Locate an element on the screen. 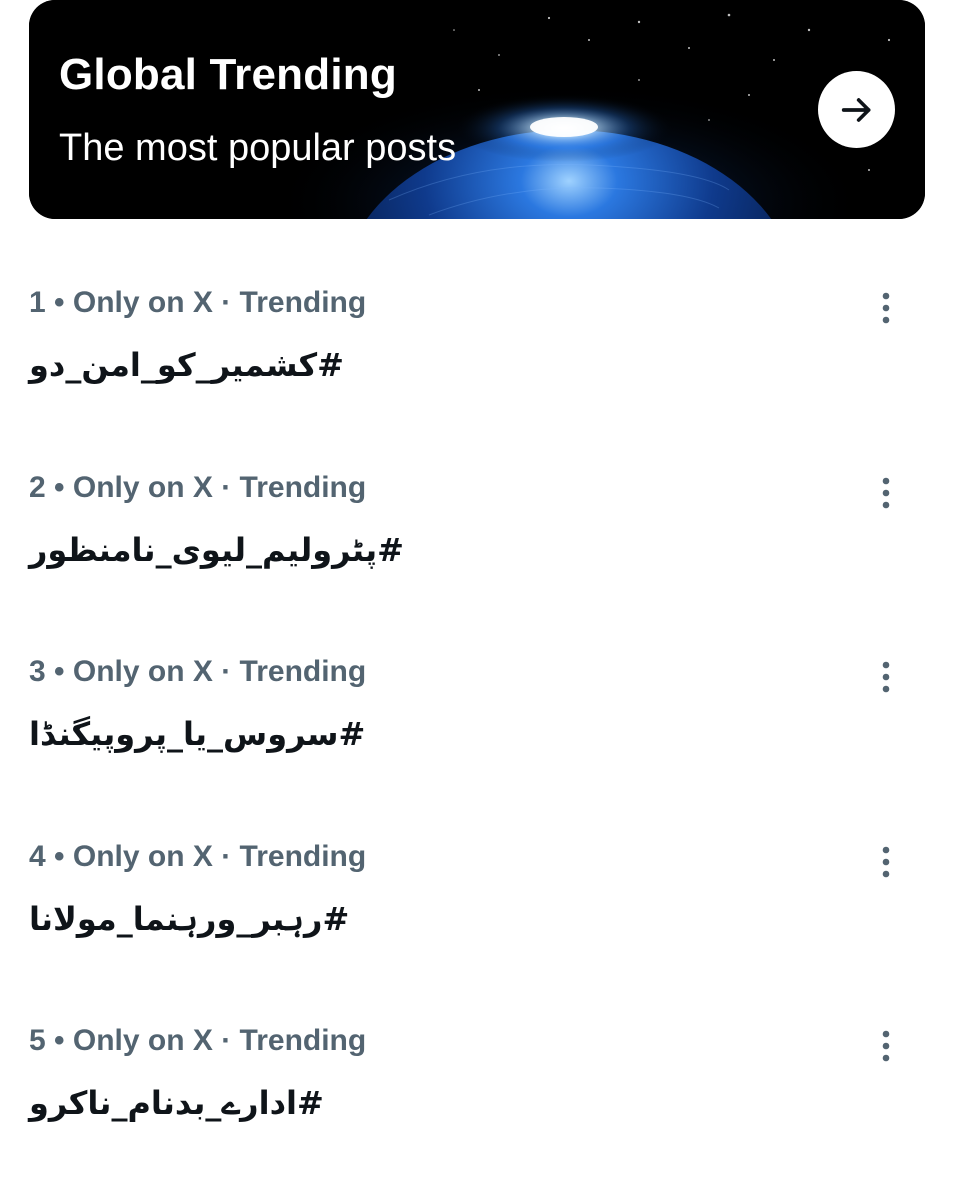 This screenshot has height=1200, width=954. open-trending-button is located at coordinates (856, 109).